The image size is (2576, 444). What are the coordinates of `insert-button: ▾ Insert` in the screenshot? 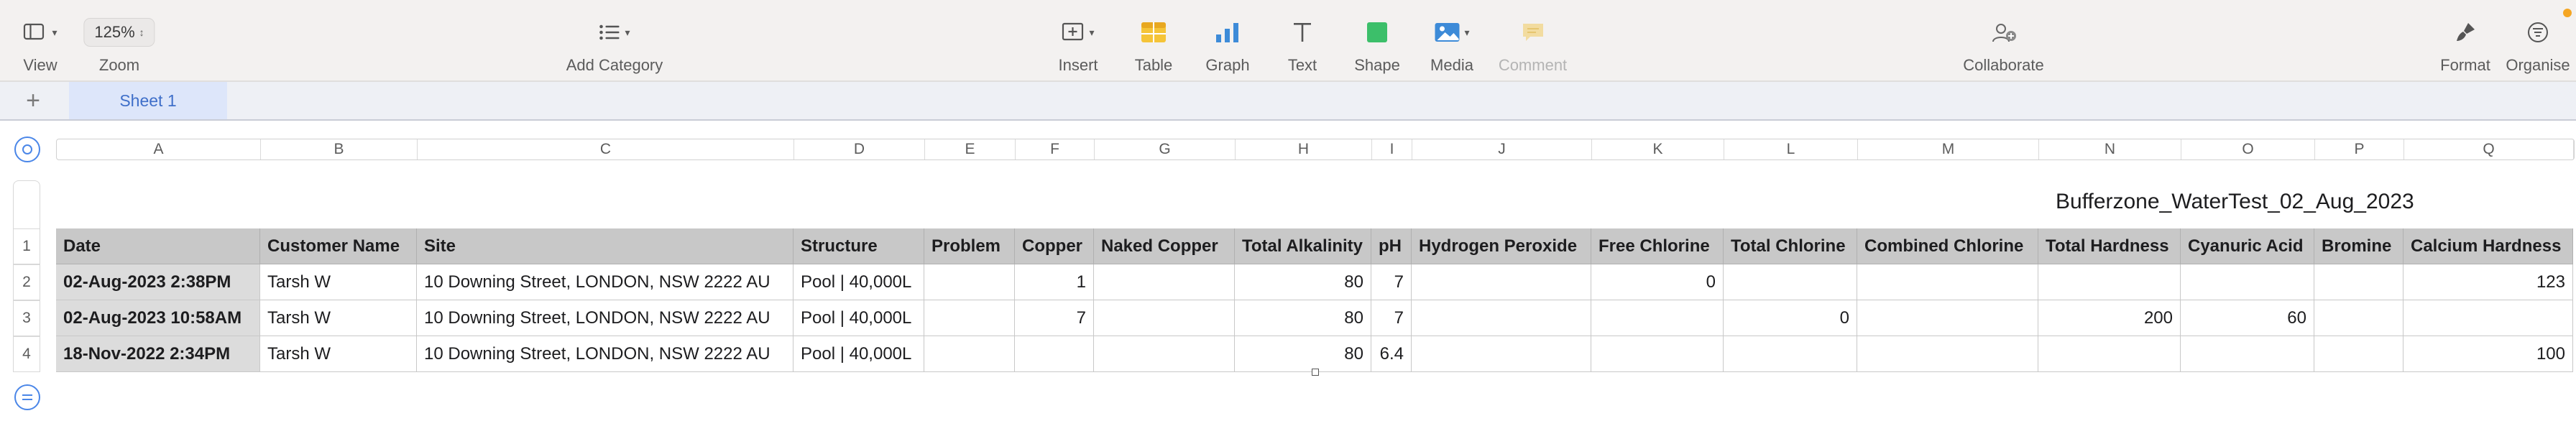 It's located at (1078, 40).